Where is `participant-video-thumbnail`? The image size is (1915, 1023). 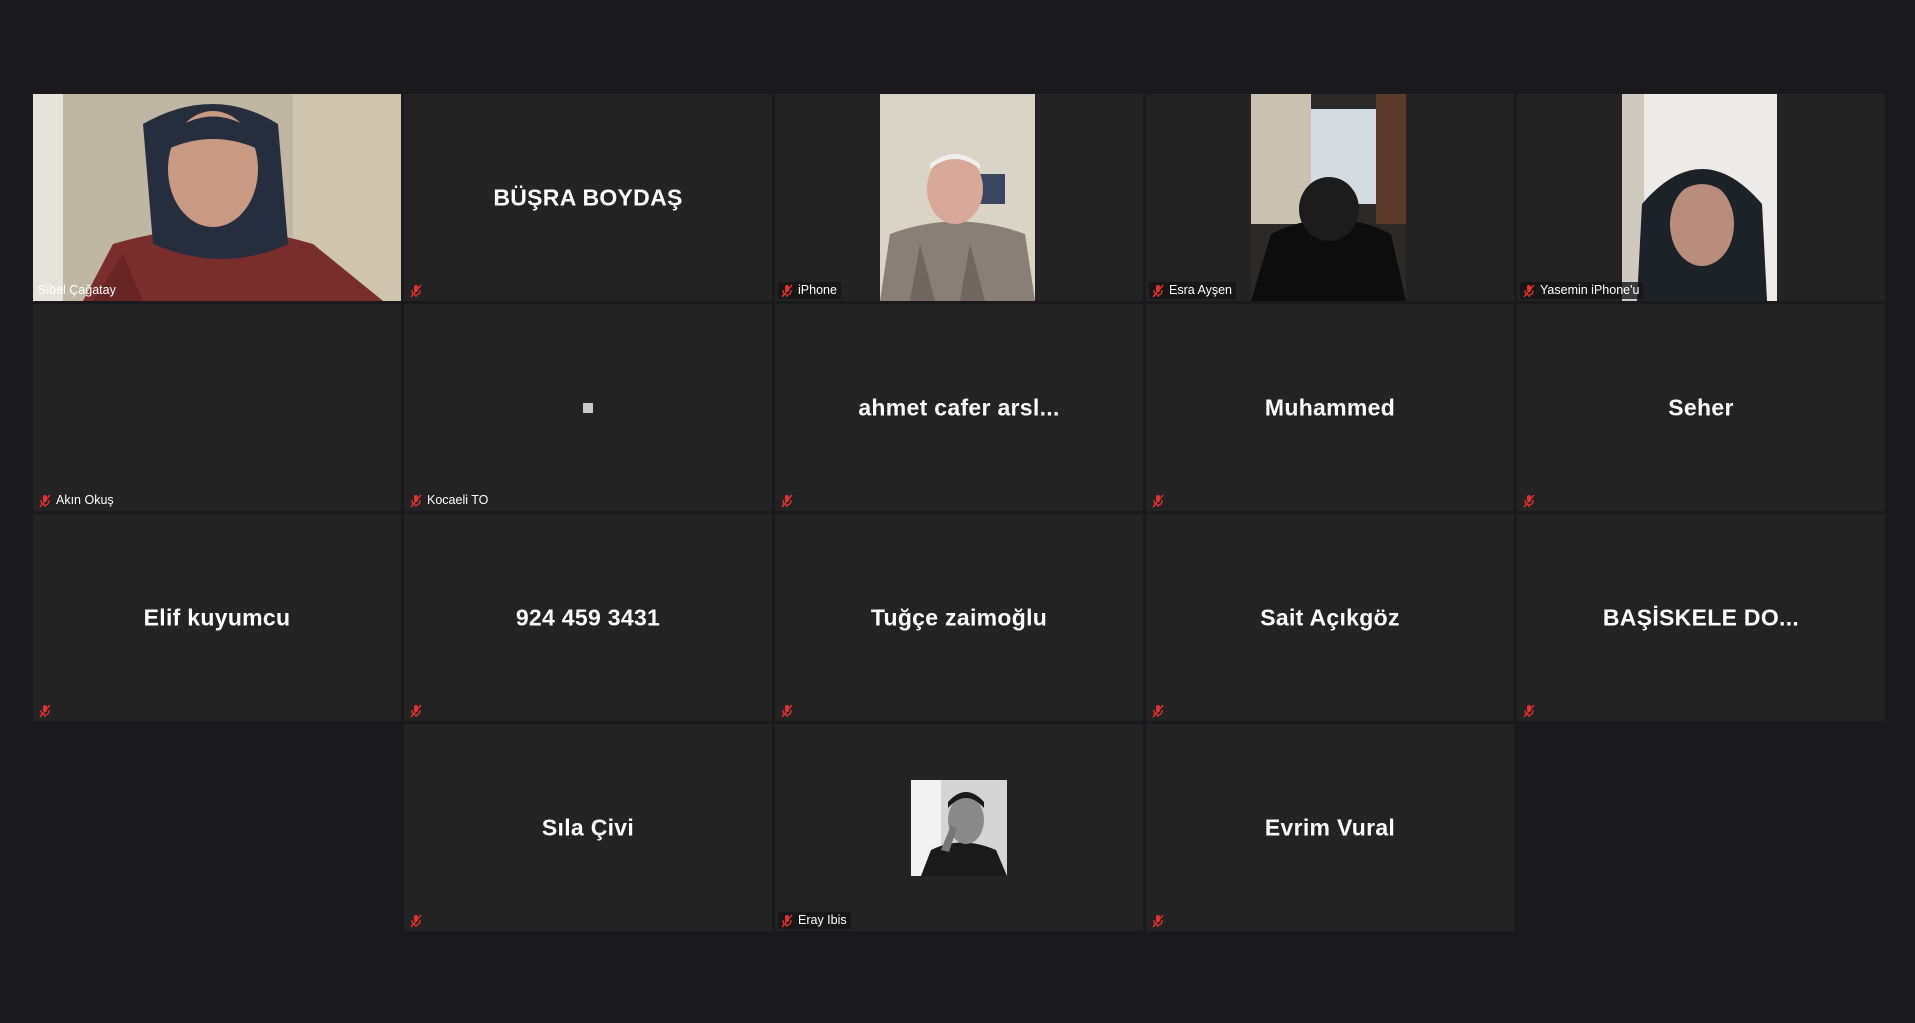 participant-video-thumbnail is located at coordinates (588, 407).